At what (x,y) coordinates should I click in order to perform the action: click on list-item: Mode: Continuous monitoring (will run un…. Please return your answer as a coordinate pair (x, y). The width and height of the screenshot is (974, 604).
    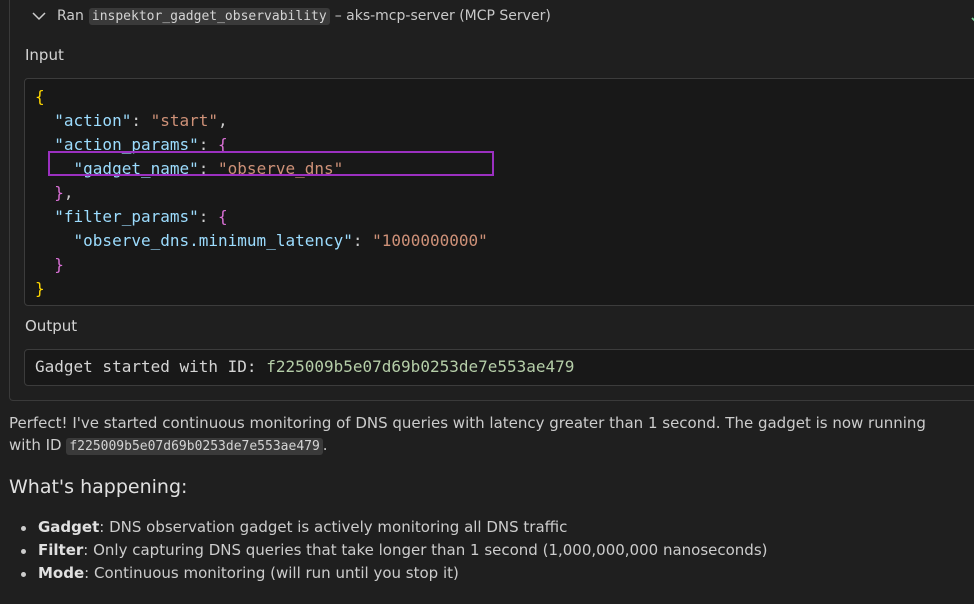
    Looking at the image, I should click on (388, 573).